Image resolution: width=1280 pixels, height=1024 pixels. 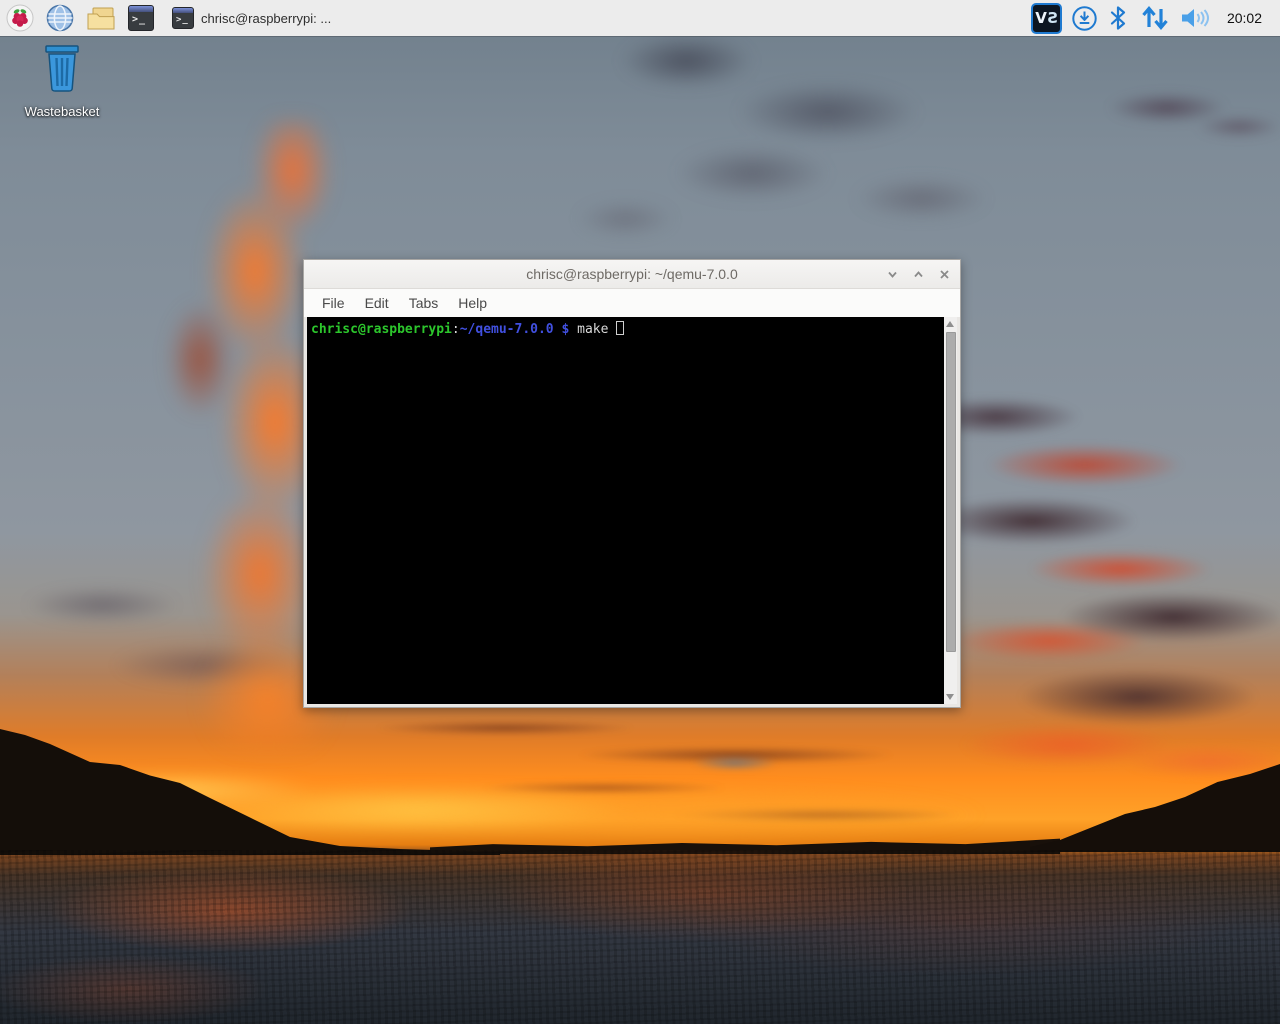 I want to click on updater-download-icon, so click(x=1084, y=18).